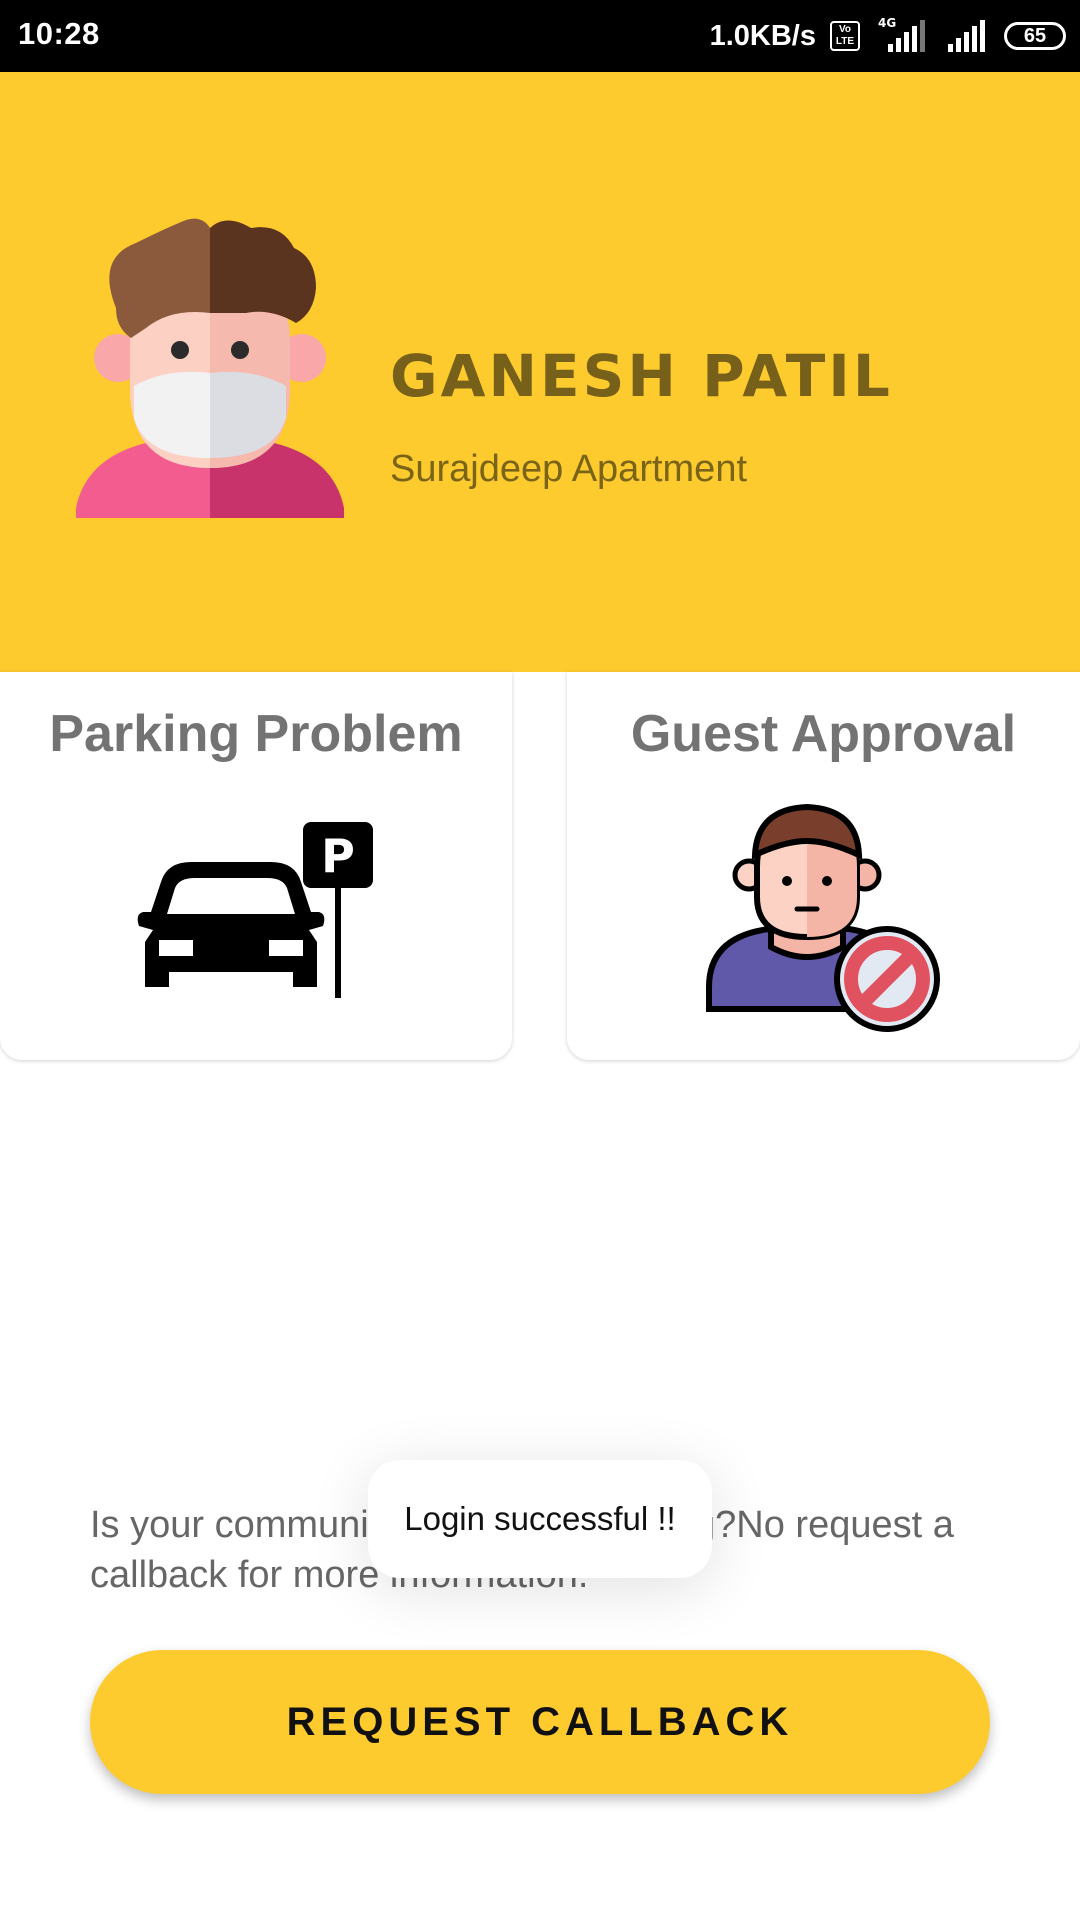  What do you see at coordinates (887, 23) in the screenshot?
I see `svg-text: 4G` at bounding box center [887, 23].